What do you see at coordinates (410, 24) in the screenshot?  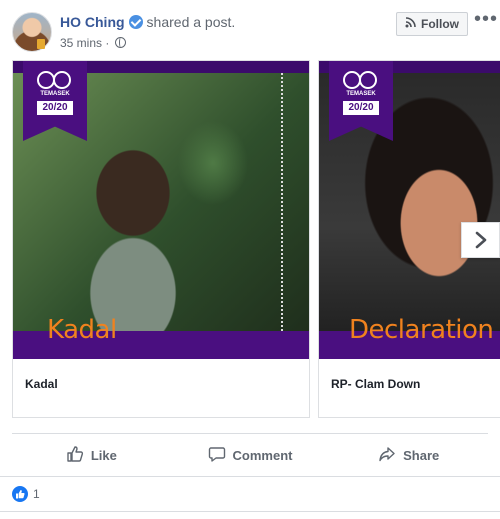 I see `rss-icon` at bounding box center [410, 24].